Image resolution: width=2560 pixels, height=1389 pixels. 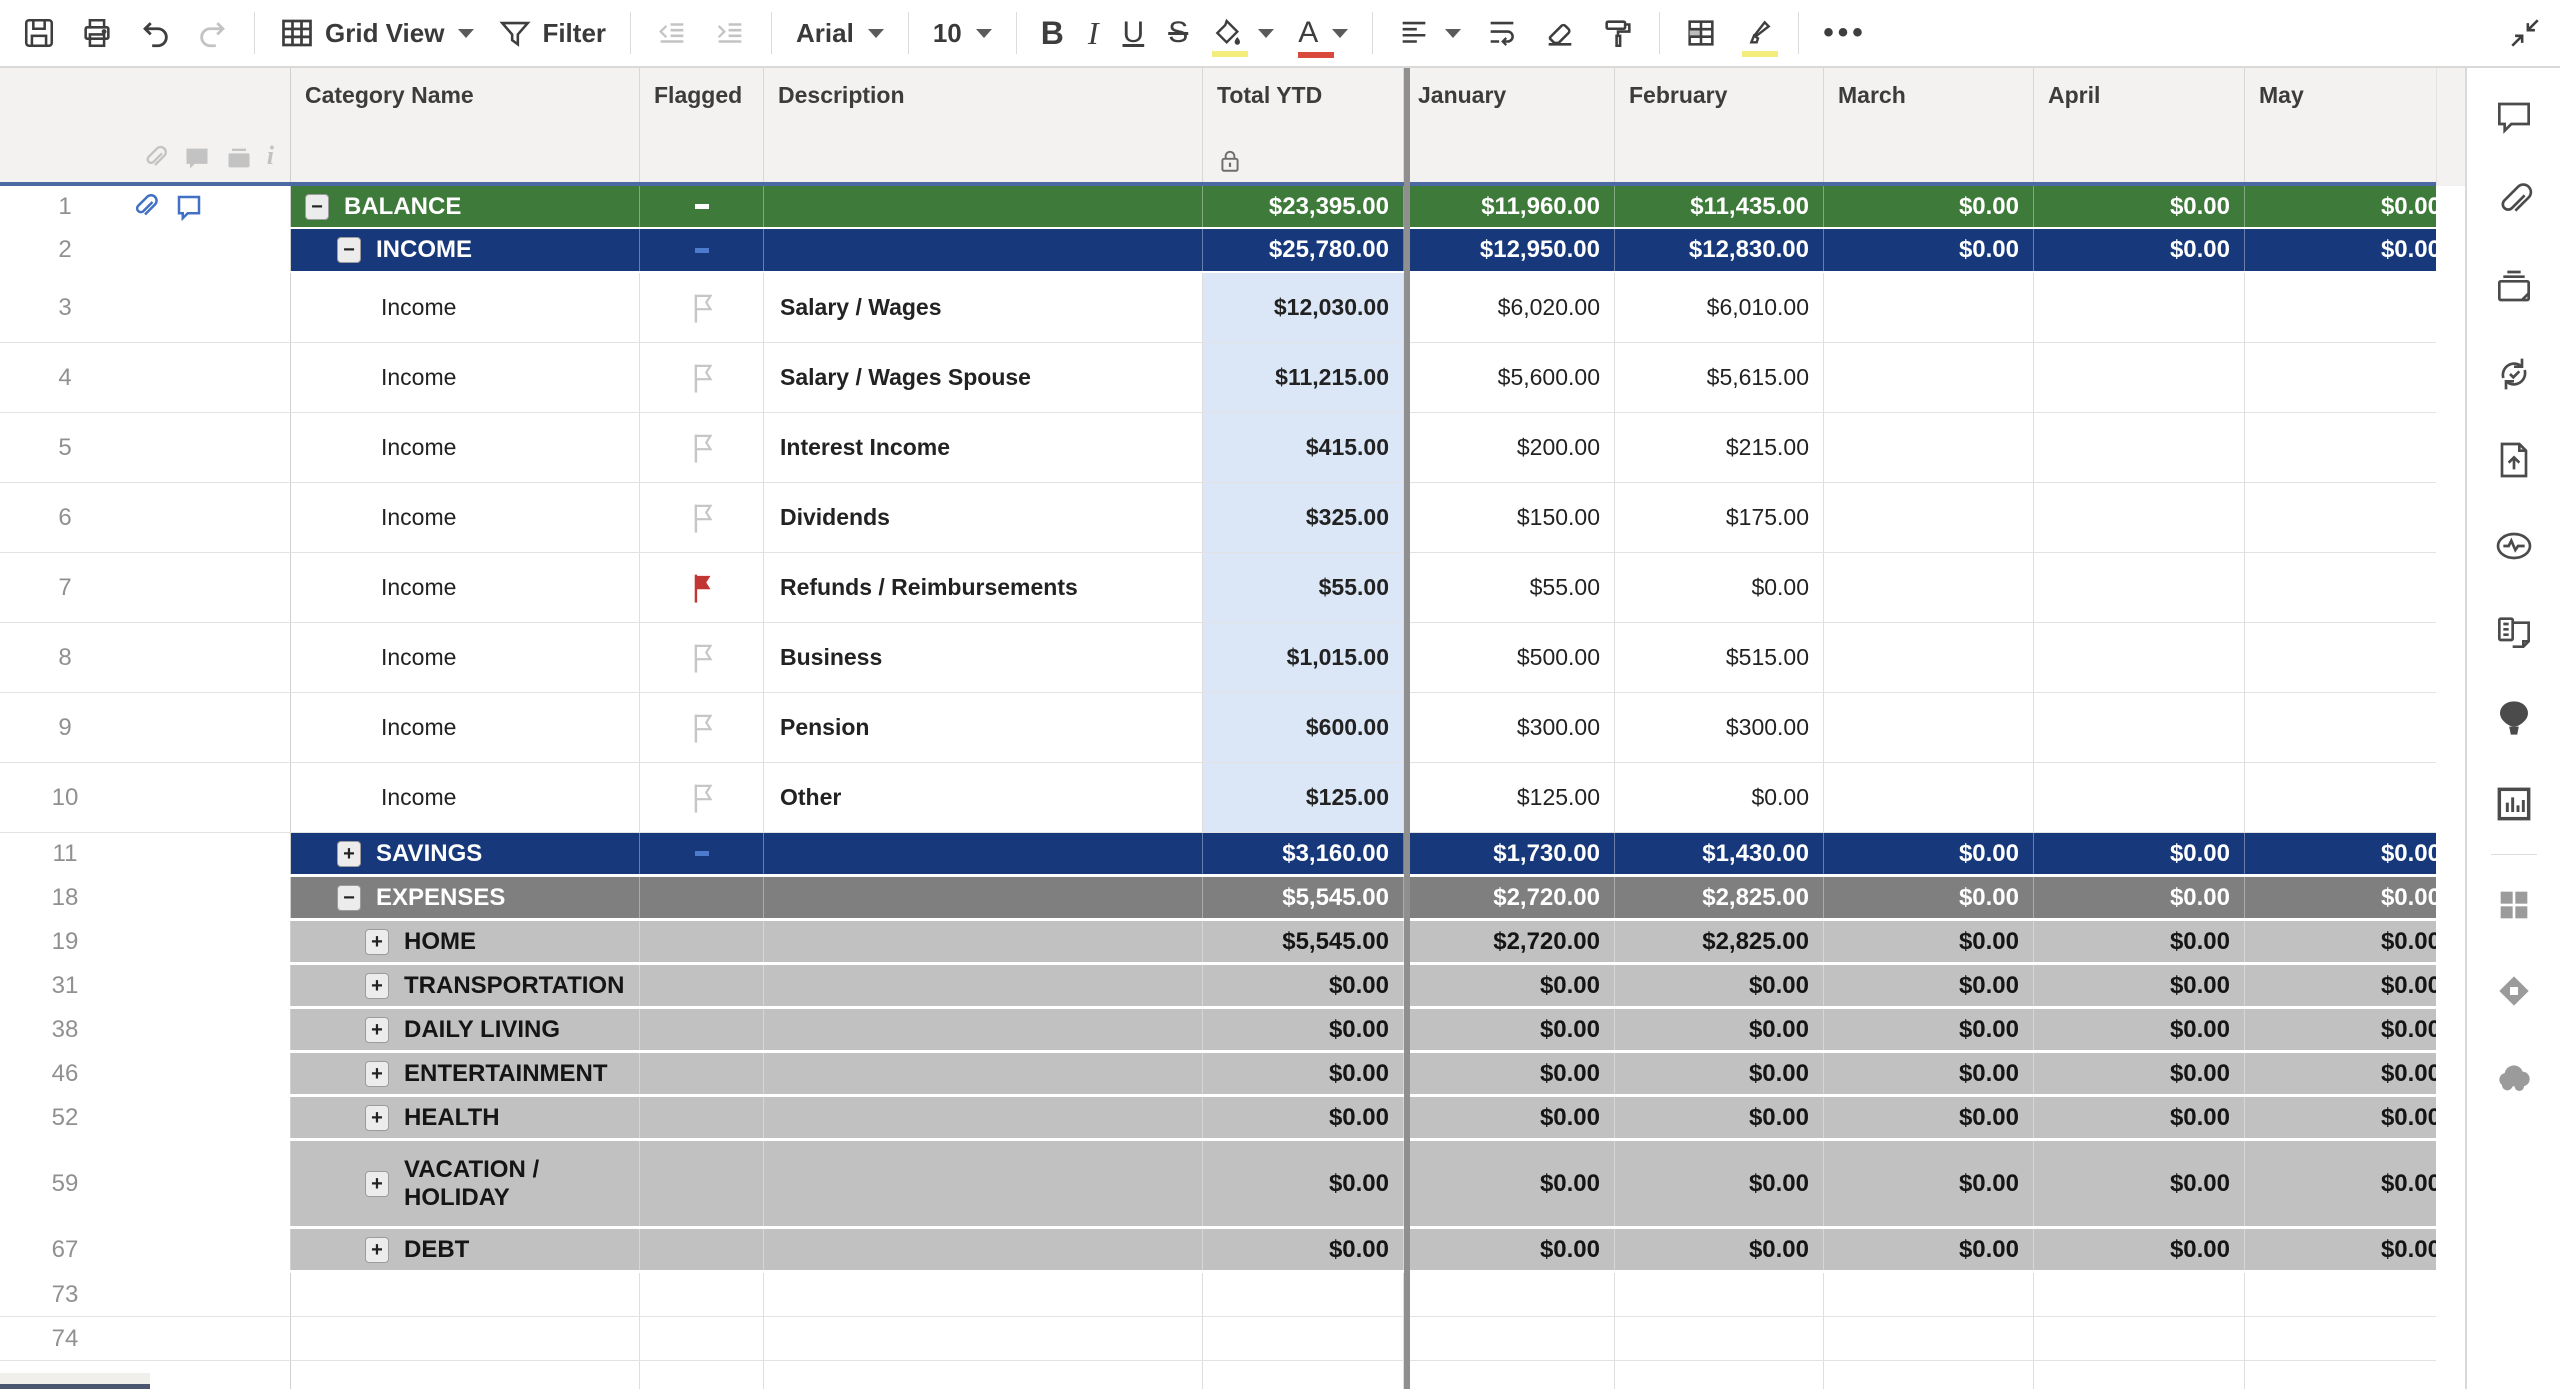 I want to click on cell-description: Other, so click(x=983, y=797).